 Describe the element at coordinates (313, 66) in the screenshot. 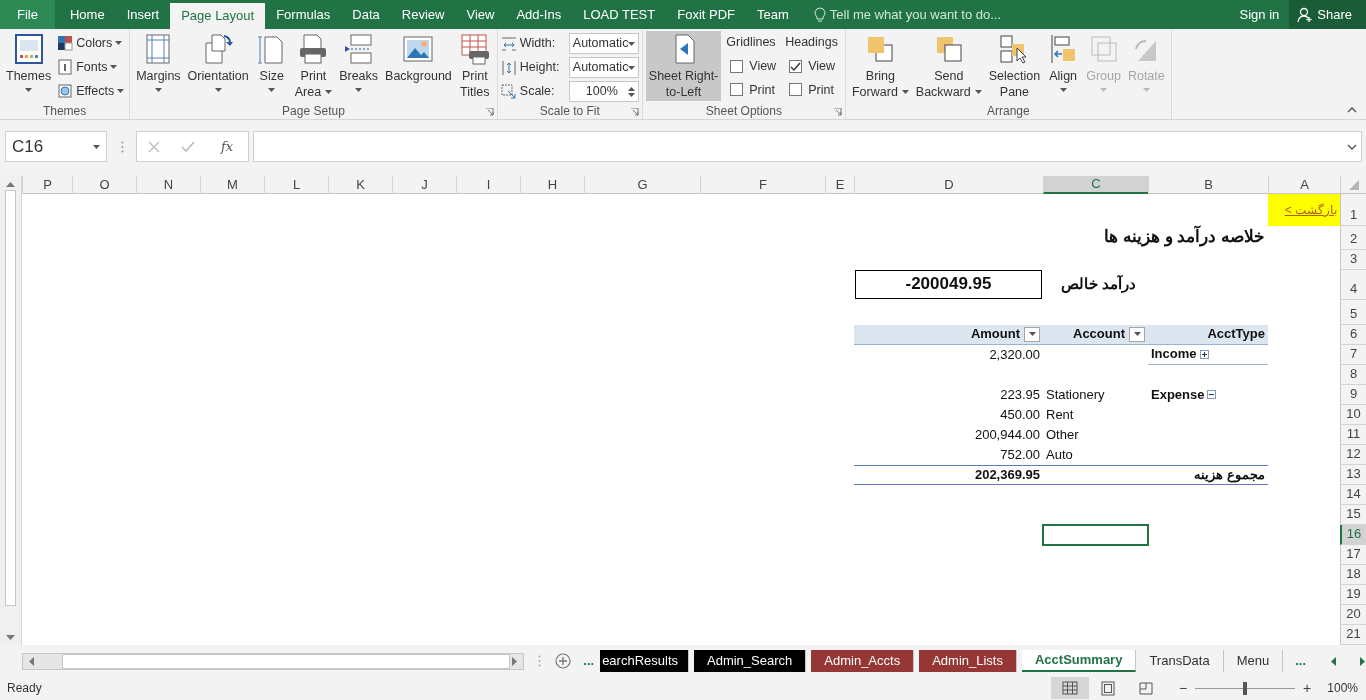

I see `ribbon-button: Print Area` at that location.